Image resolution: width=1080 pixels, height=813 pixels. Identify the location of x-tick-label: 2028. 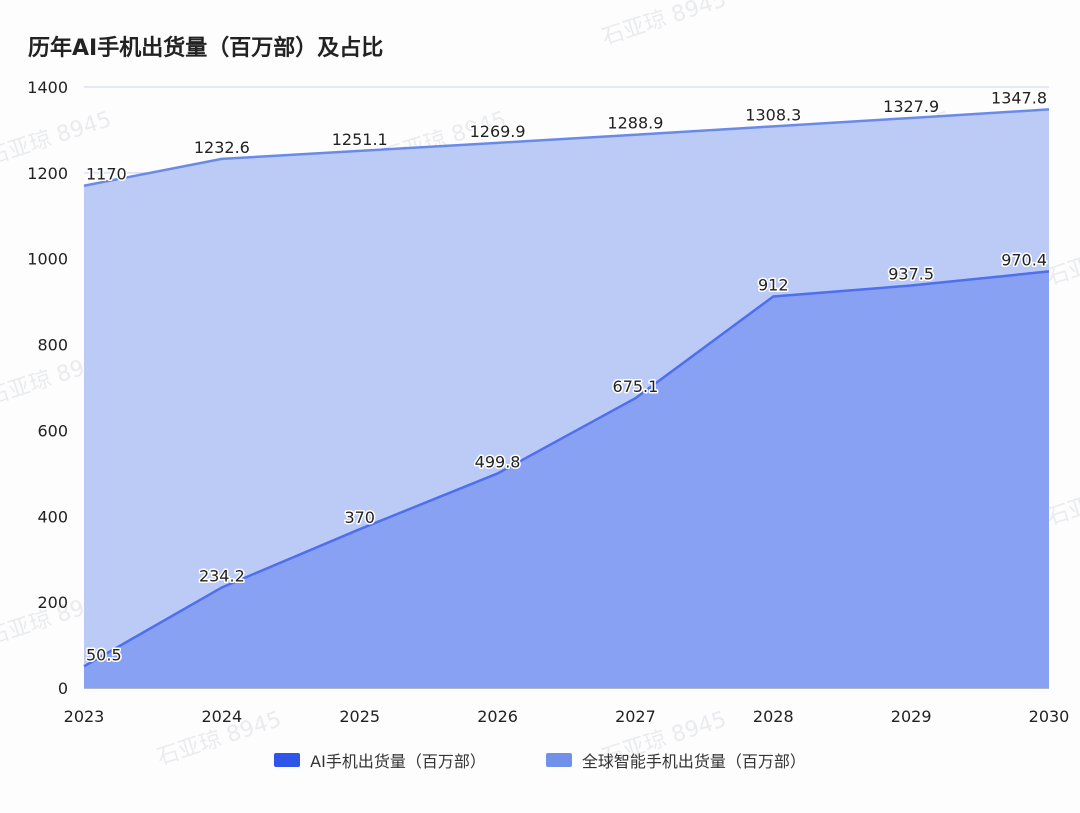
(773, 716).